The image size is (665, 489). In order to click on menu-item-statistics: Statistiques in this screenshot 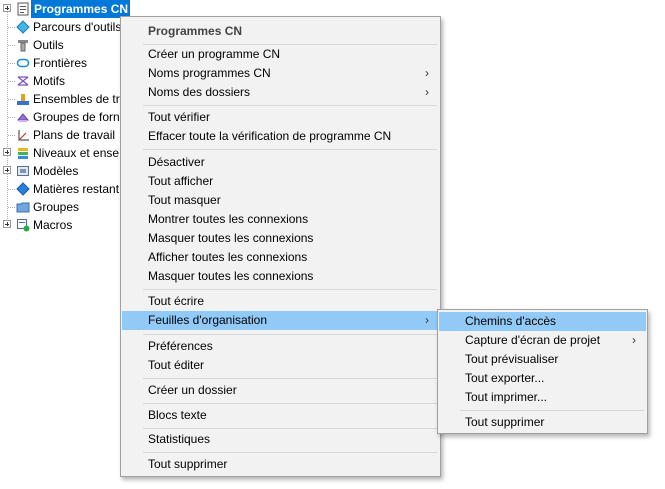, I will do `click(280, 439)`.